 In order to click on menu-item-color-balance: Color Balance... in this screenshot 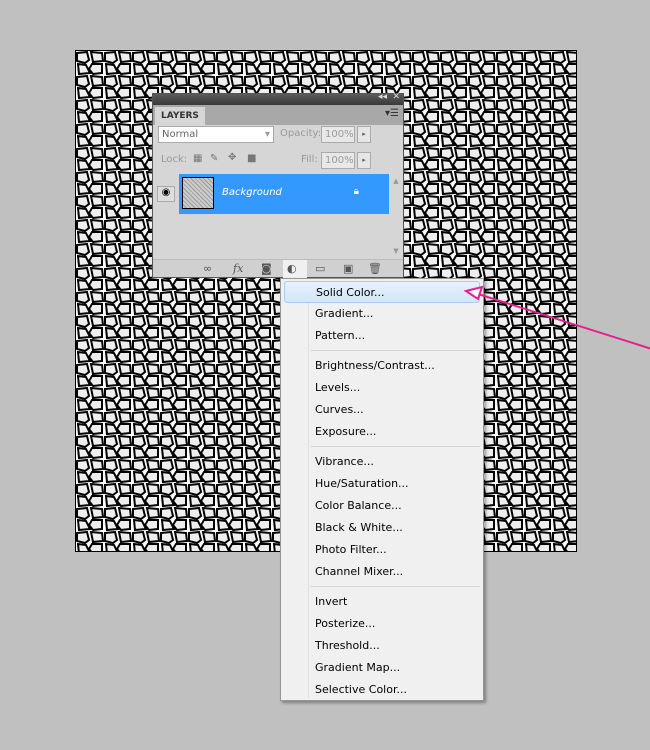, I will do `click(382, 506)`.